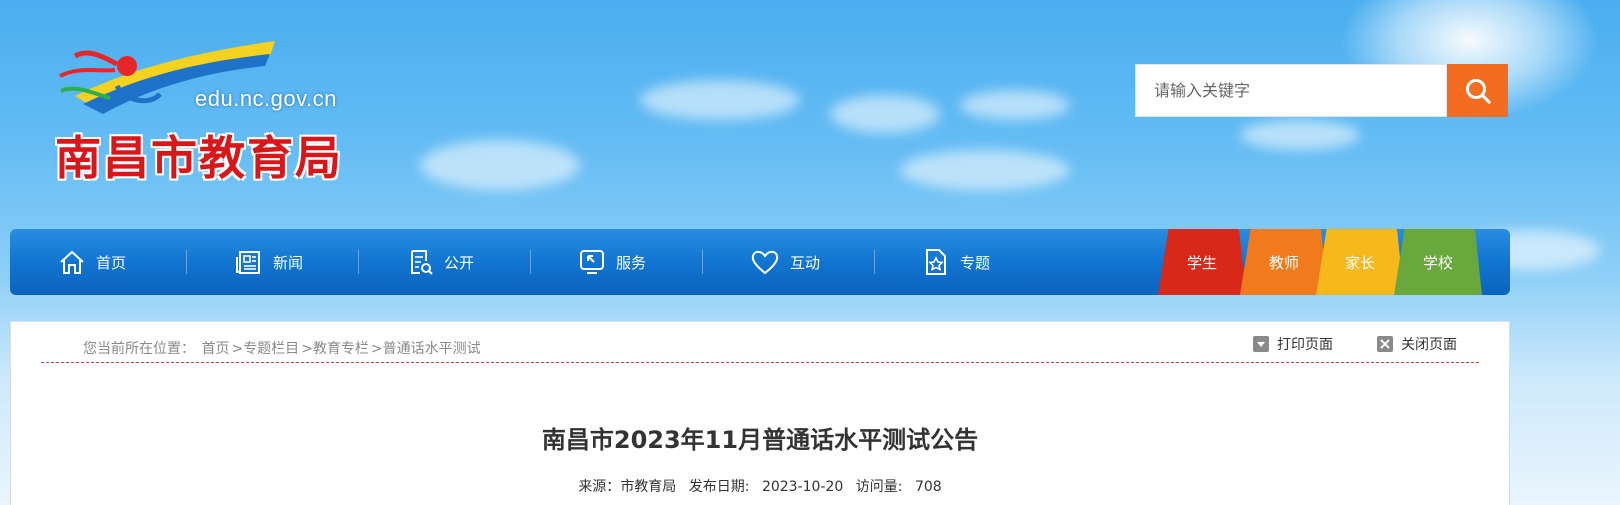 The image size is (1620, 505). What do you see at coordinates (1291, 90) in the screenshot?
I see `search-input` at bounding box center [1291, 90].